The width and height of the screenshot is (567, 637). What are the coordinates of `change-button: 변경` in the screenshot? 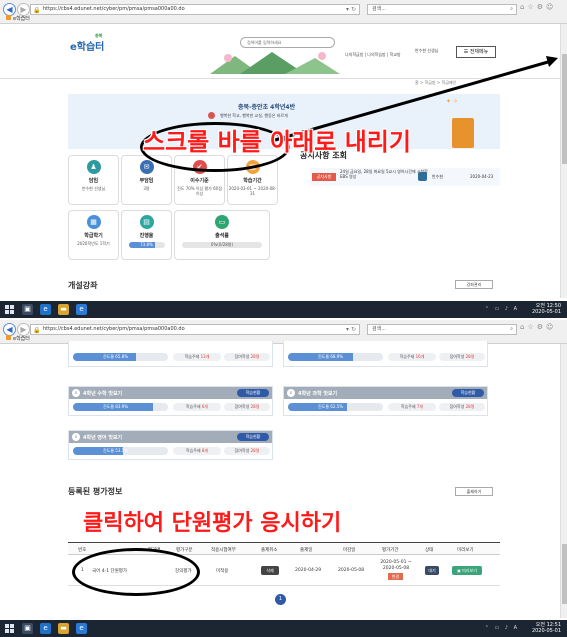 It's located at (395, 576).